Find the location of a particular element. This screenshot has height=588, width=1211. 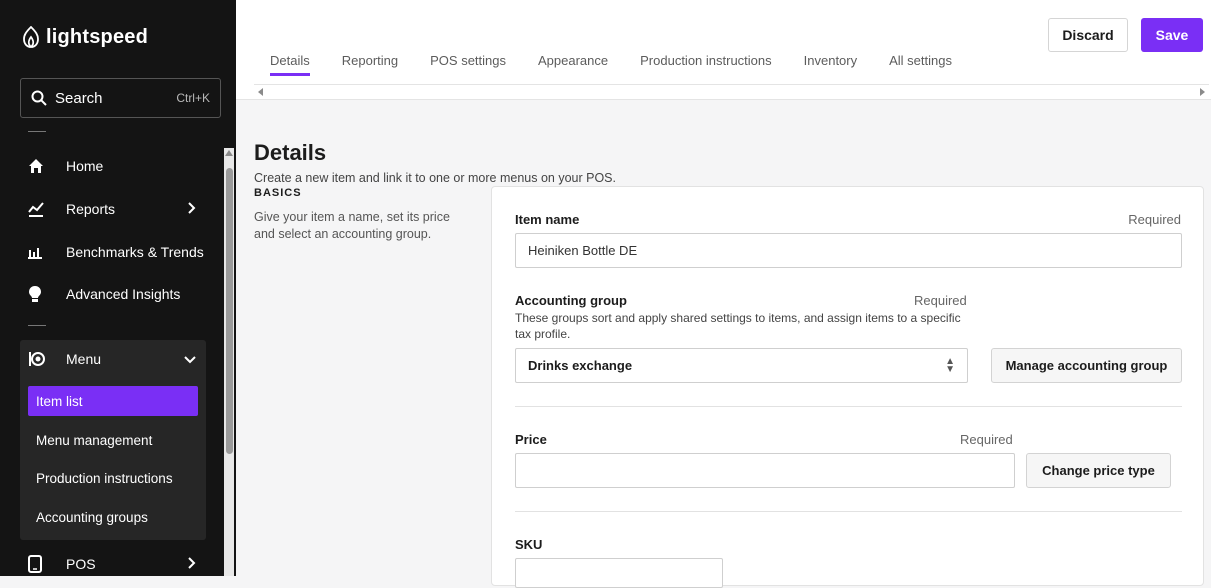

sidebar-item-advanced-insights: Advanced Insights is located at coordinates (113, 294).